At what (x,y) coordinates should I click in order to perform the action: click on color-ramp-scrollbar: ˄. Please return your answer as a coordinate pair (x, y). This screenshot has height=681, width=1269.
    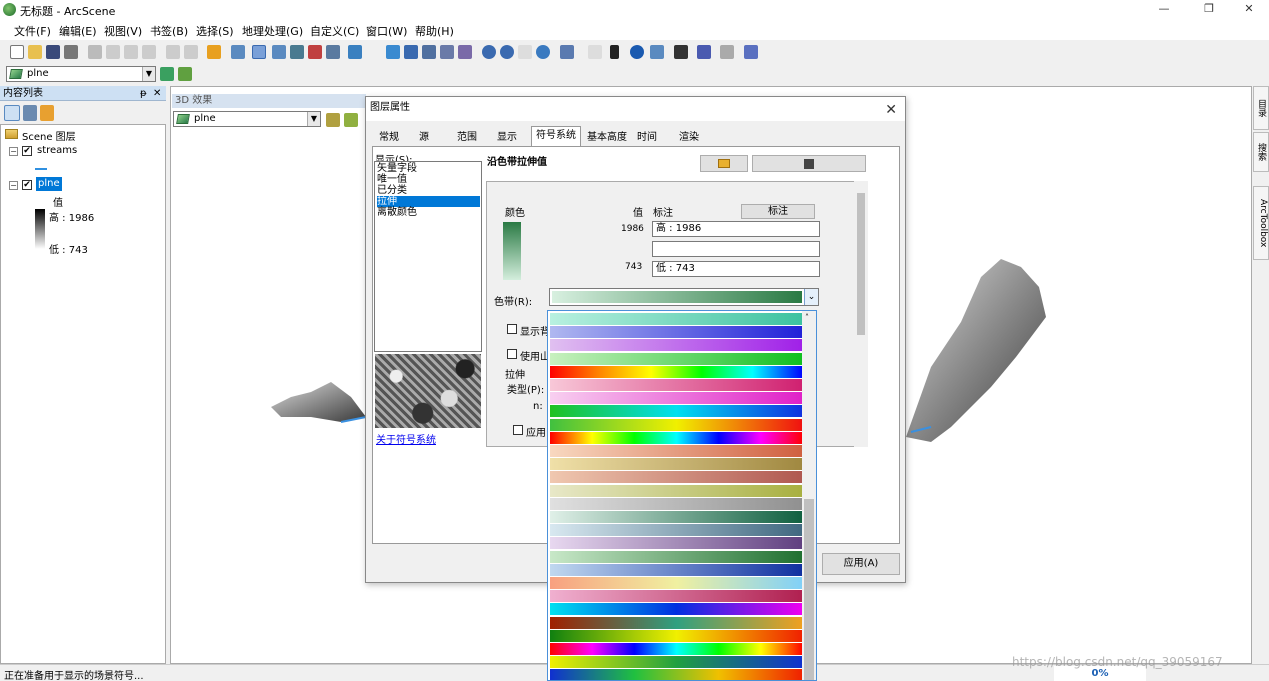
    Looking at the image, I should click on (809, 495).